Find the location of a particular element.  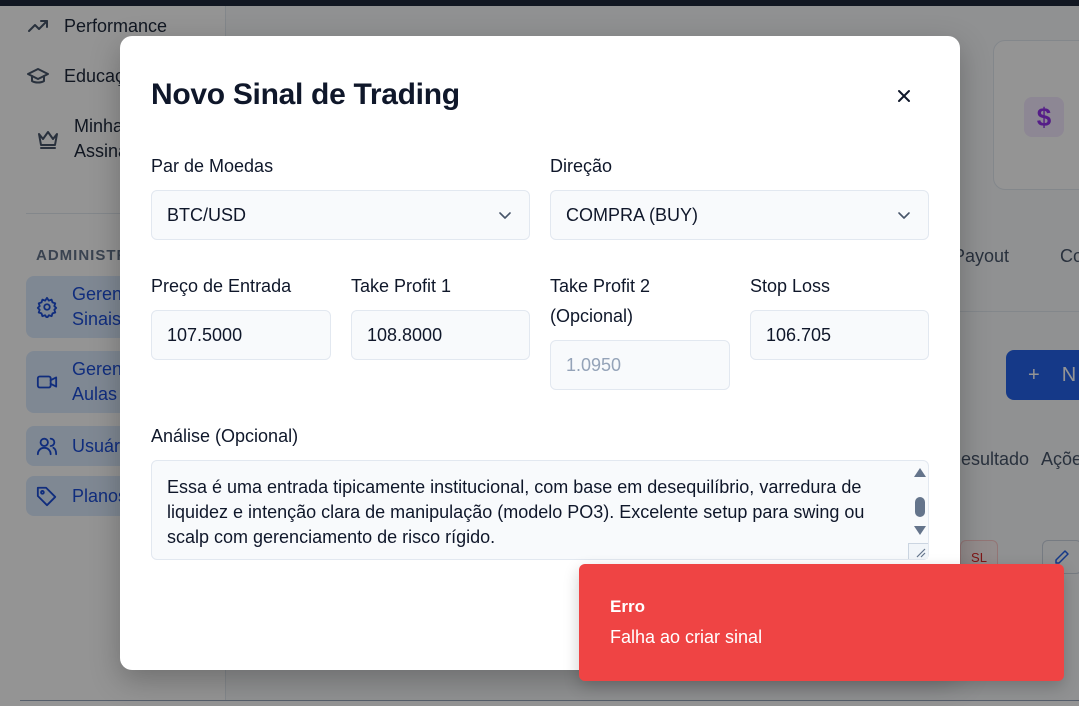

error-toast: Erro Falha ao criar sinal is located at coordinates (821, 622).